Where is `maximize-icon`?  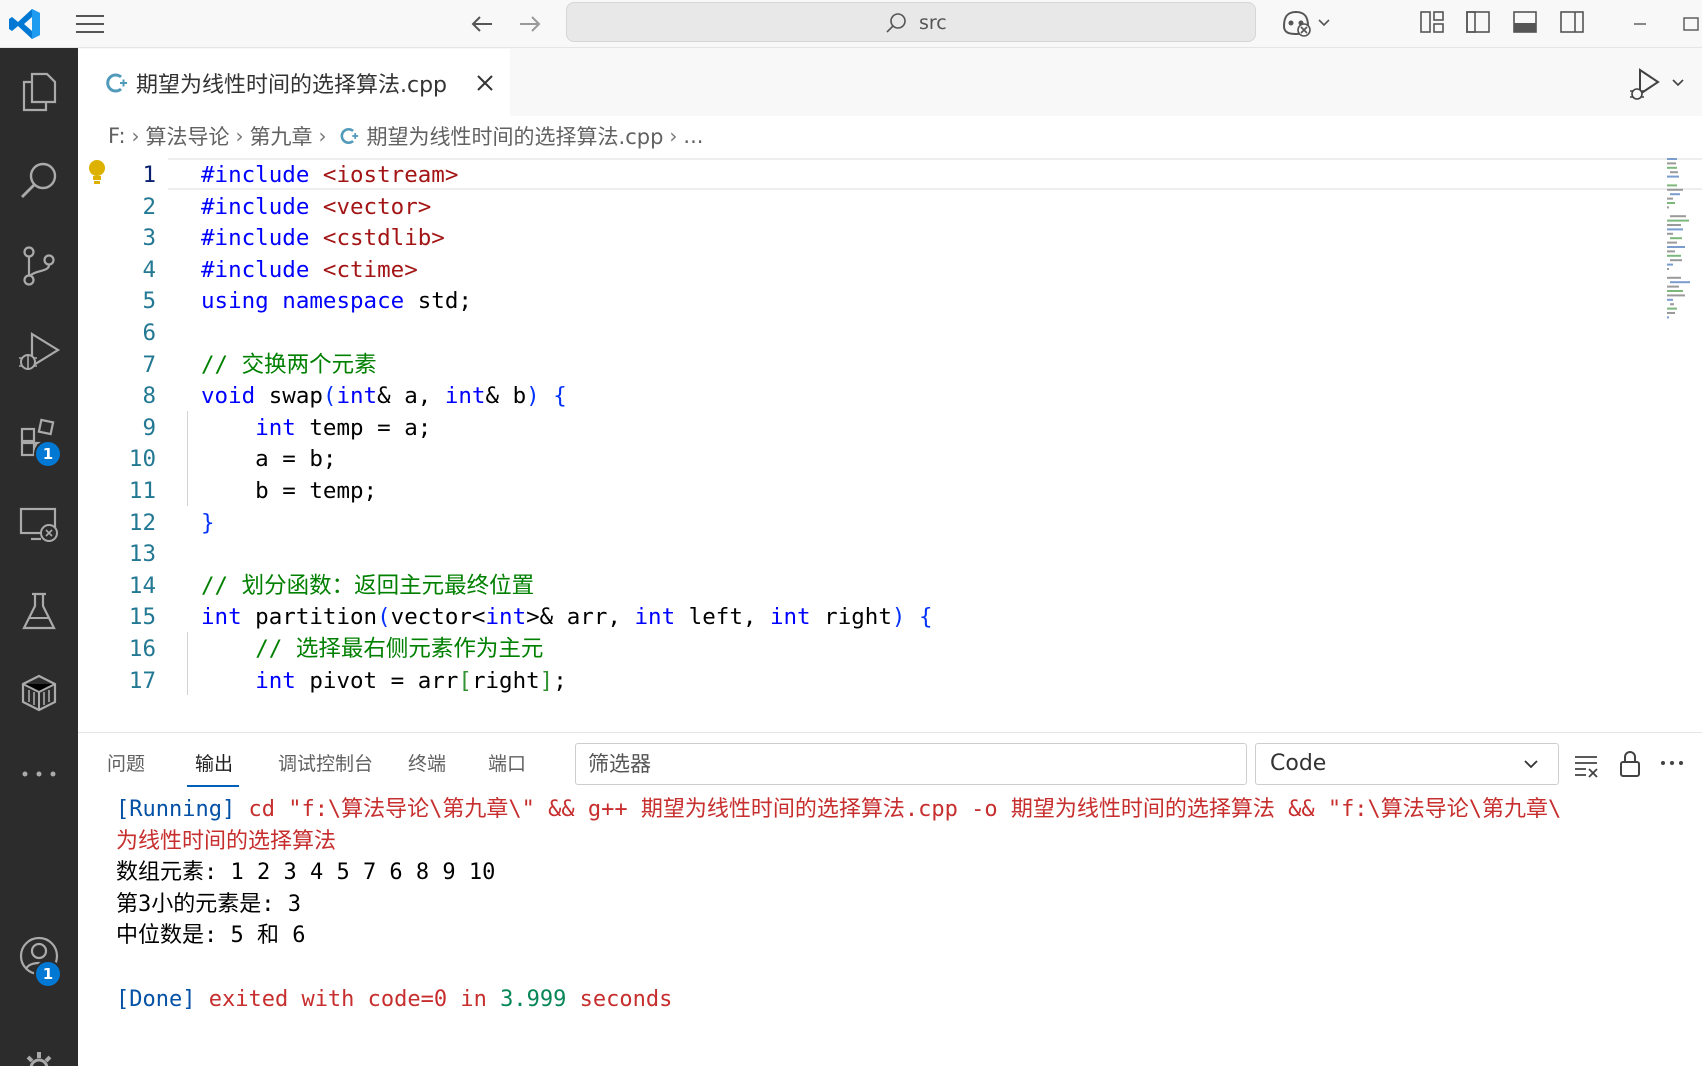 maximize-icon is located at coordinates (1689, 24).